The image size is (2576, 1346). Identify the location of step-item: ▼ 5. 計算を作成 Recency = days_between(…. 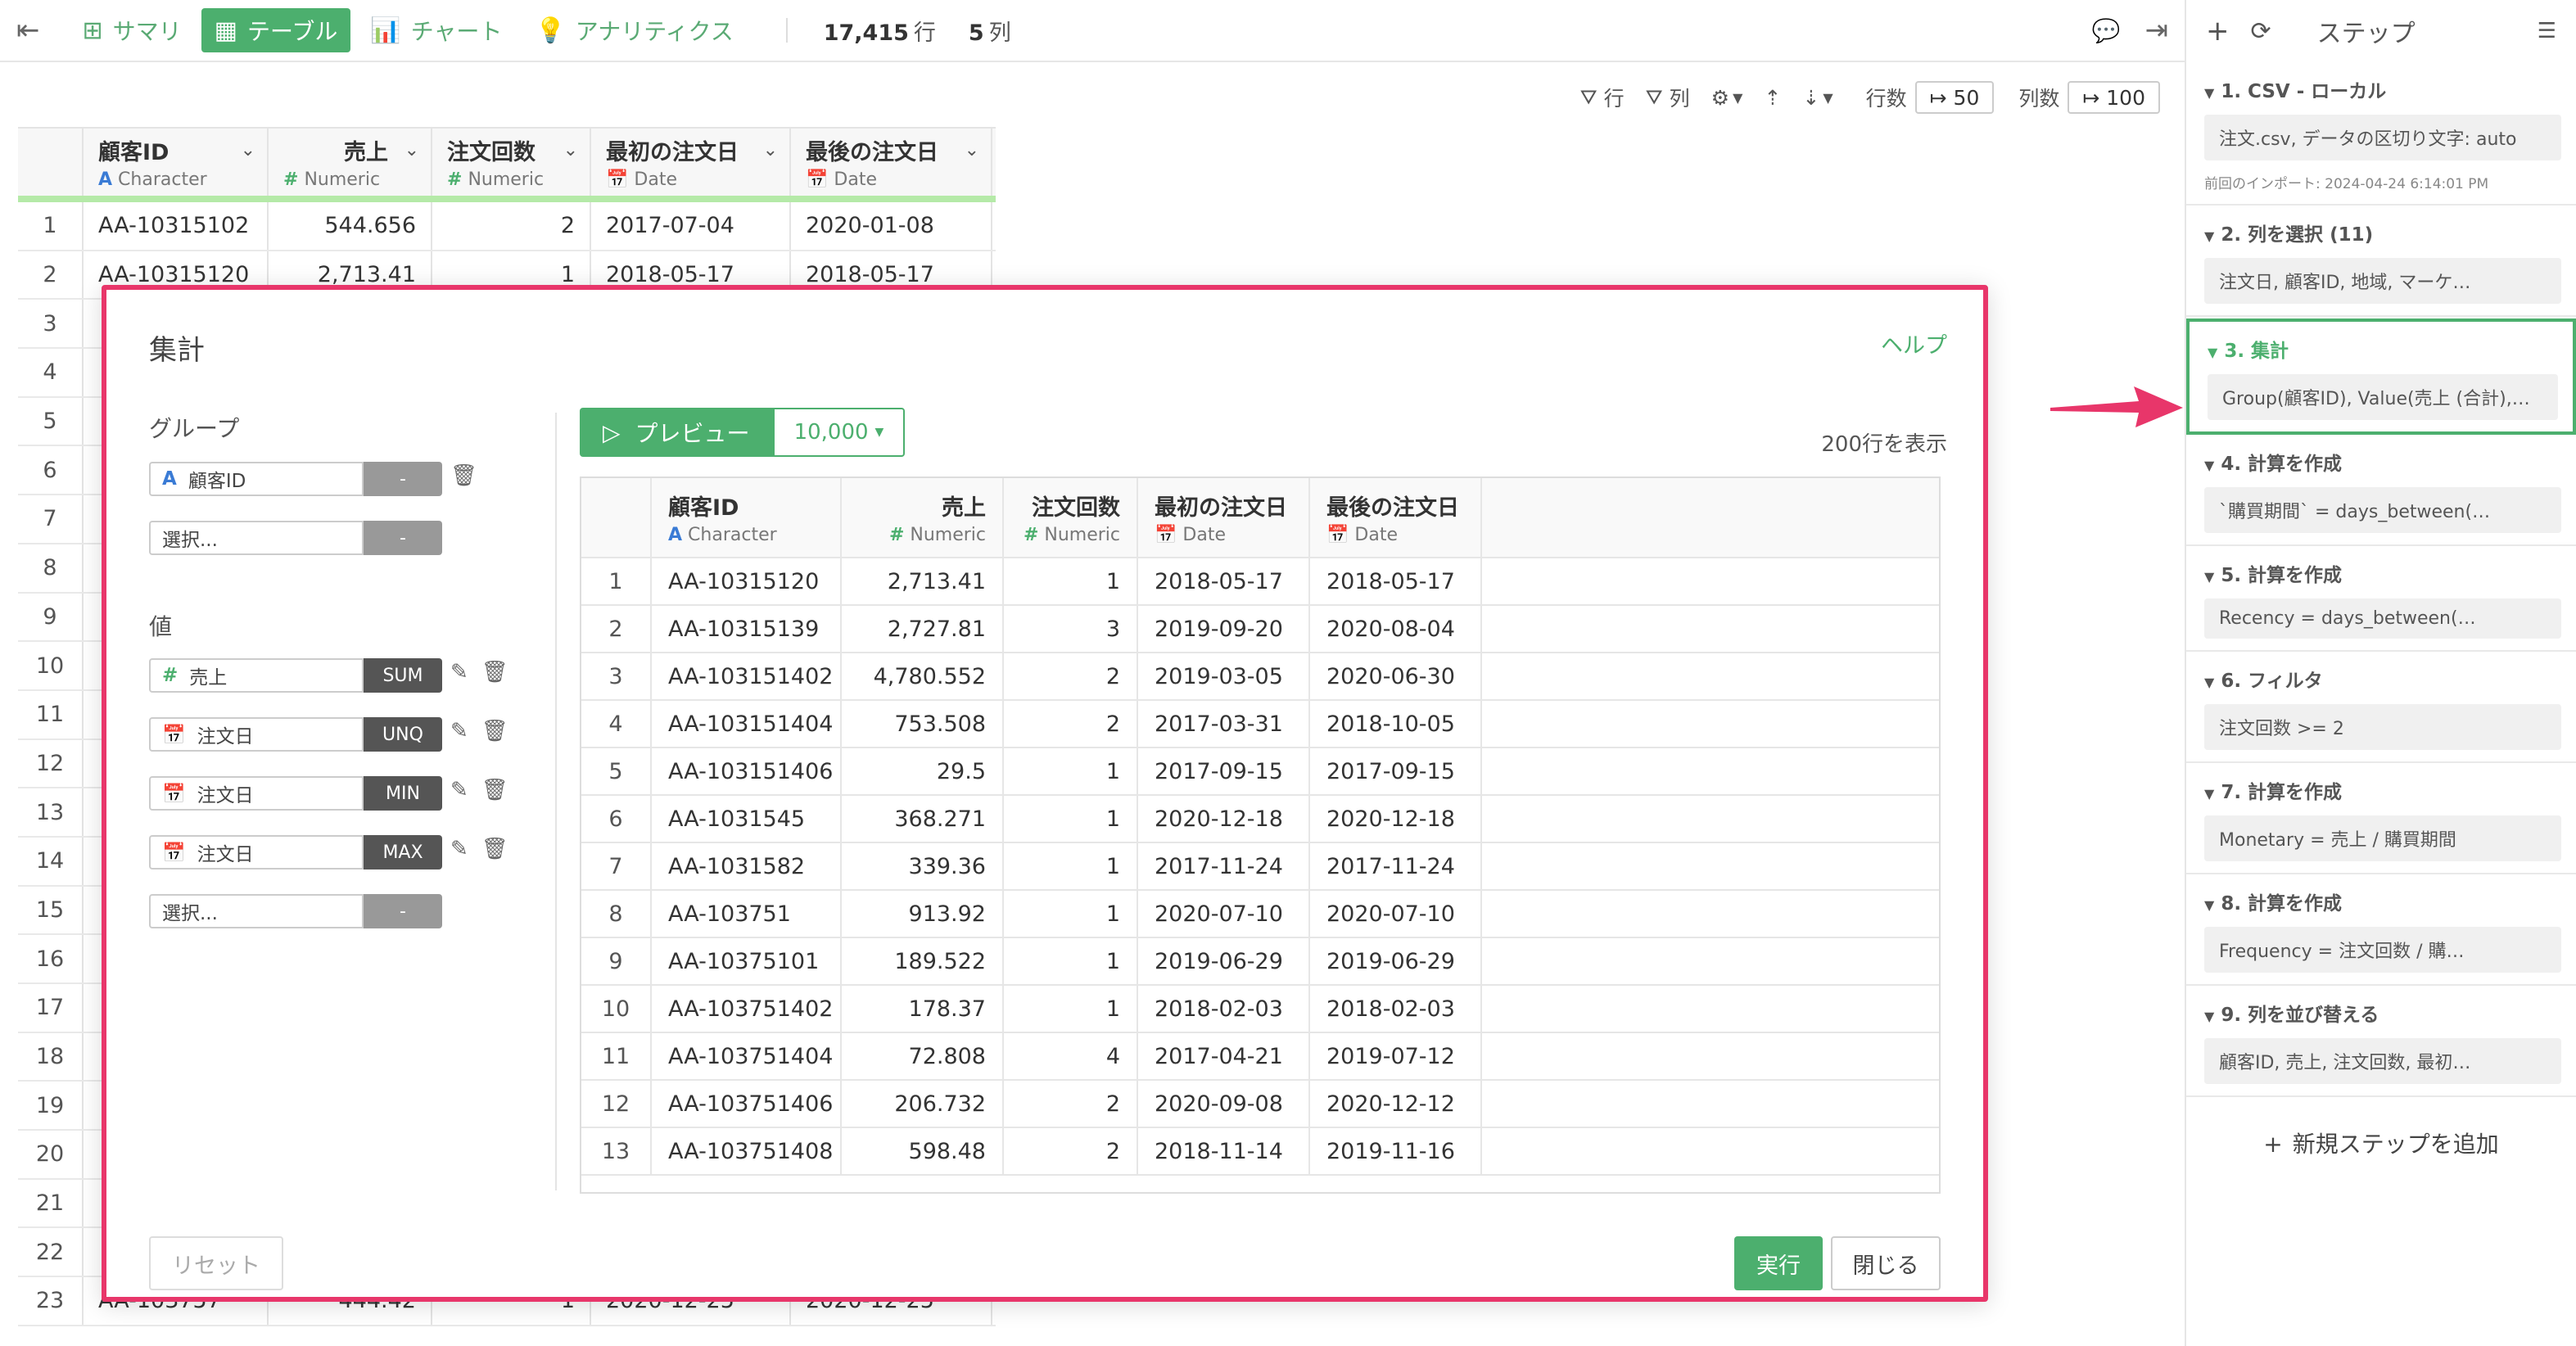
(2381, 599).